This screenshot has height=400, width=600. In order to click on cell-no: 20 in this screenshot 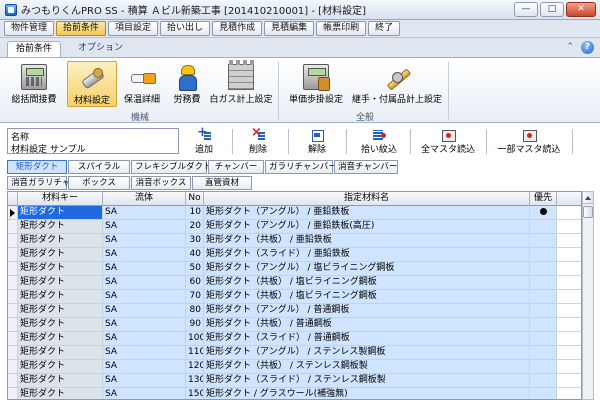, I will do `click(195, 226)`.